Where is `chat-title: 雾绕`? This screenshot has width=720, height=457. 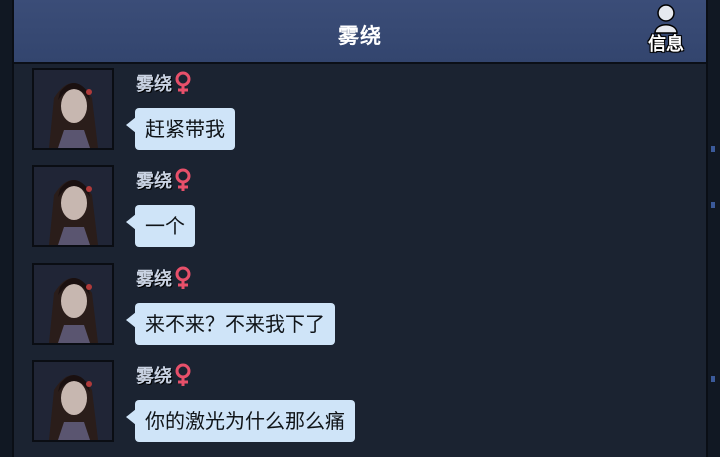
chat-title: 雾绕 is located at coordinates (360, 36).